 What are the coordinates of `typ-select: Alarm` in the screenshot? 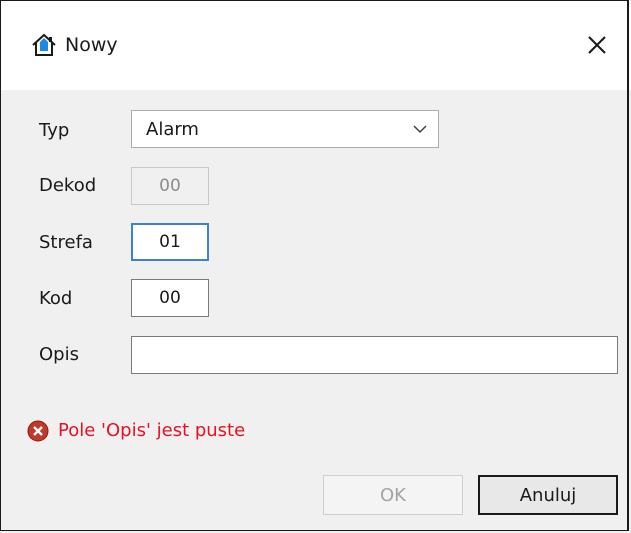 It's located at (285, 129).